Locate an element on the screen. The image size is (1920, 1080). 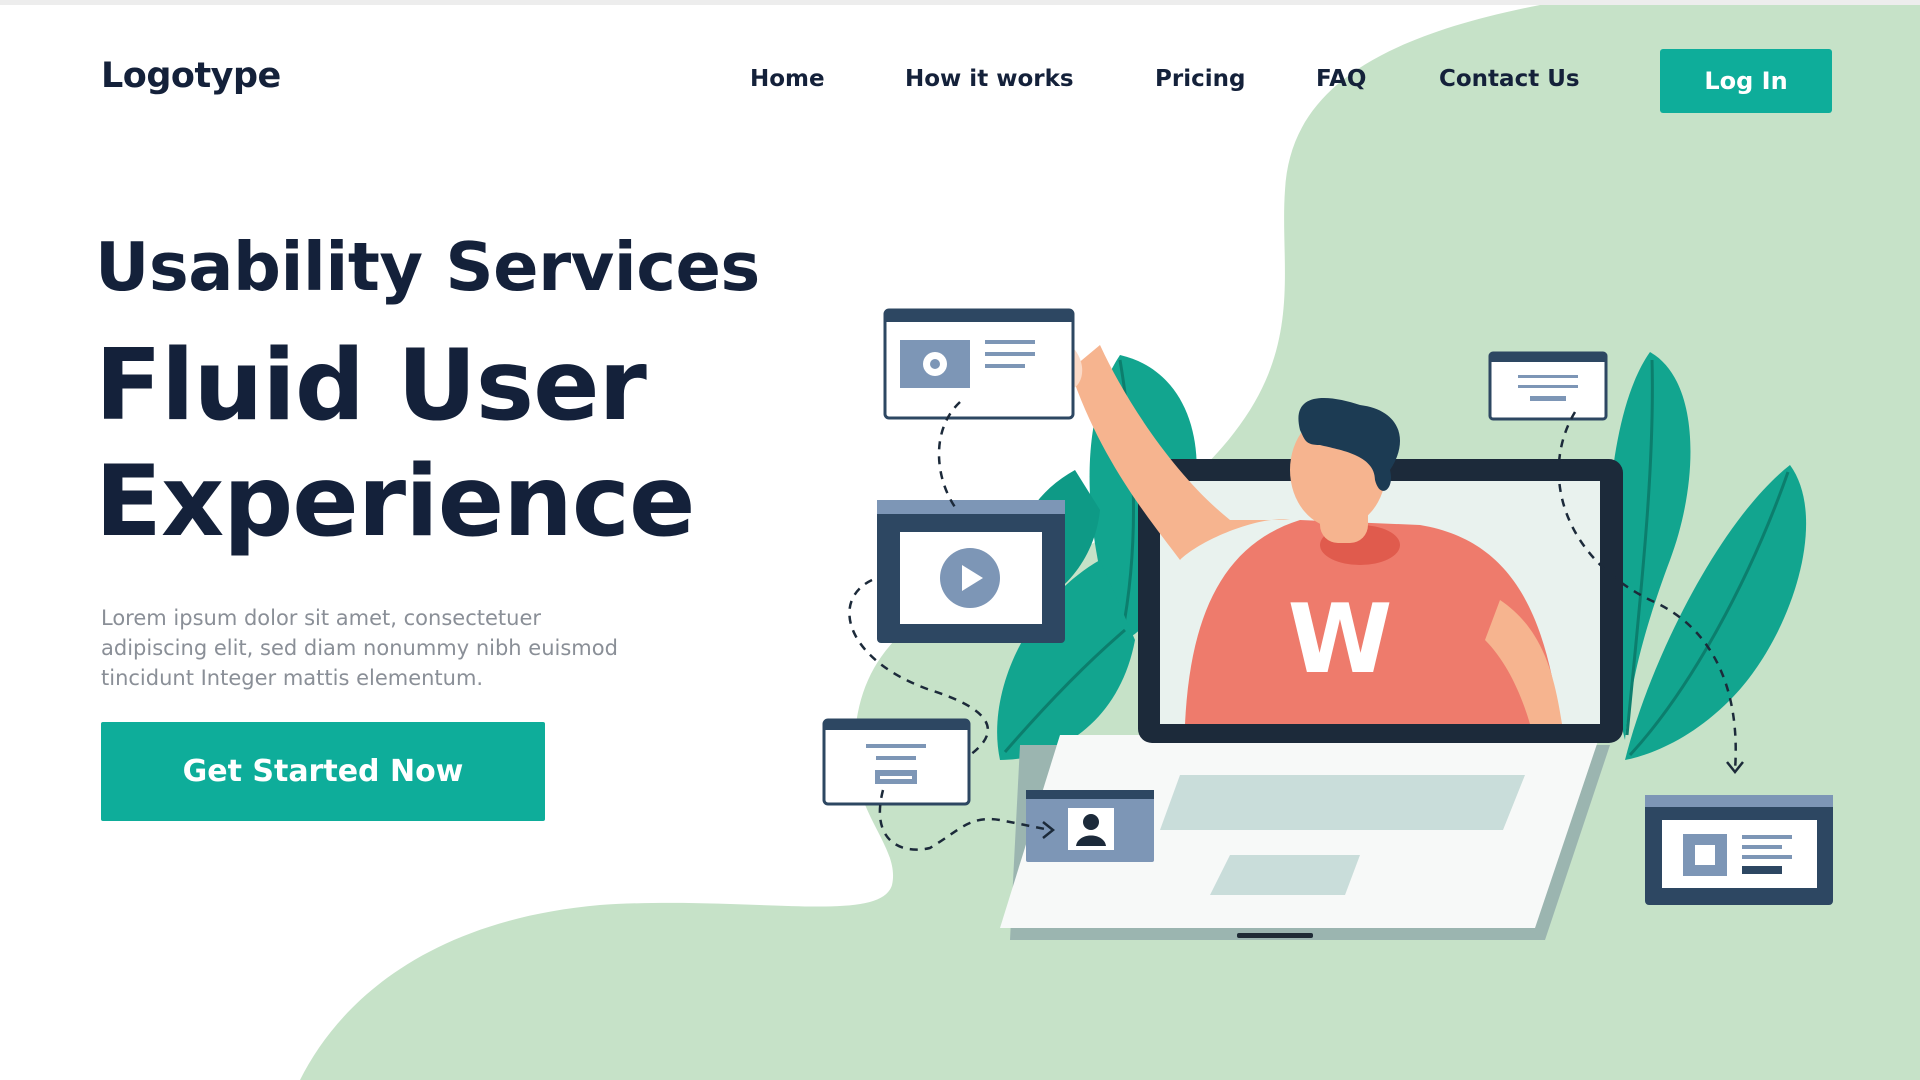
hero-title-line-1: Fluid User is located at coordinates (371, 386).